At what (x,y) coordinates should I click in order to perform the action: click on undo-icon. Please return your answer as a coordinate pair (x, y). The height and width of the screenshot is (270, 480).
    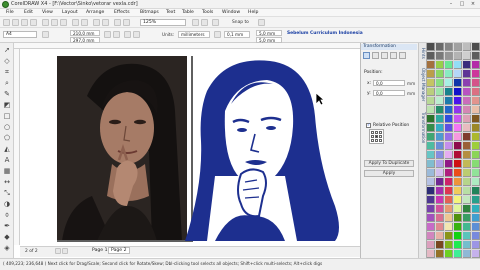
    Looking at the image, I should click on (75, 22).